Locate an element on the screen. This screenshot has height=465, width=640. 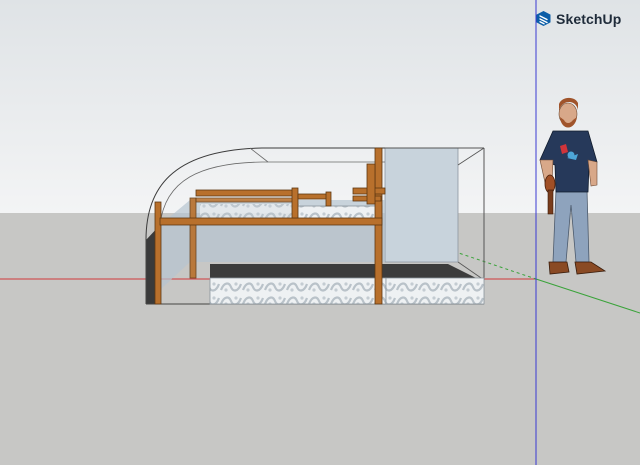
sketchup-logo-text: SketchUp is located at coordinates (589, 18).